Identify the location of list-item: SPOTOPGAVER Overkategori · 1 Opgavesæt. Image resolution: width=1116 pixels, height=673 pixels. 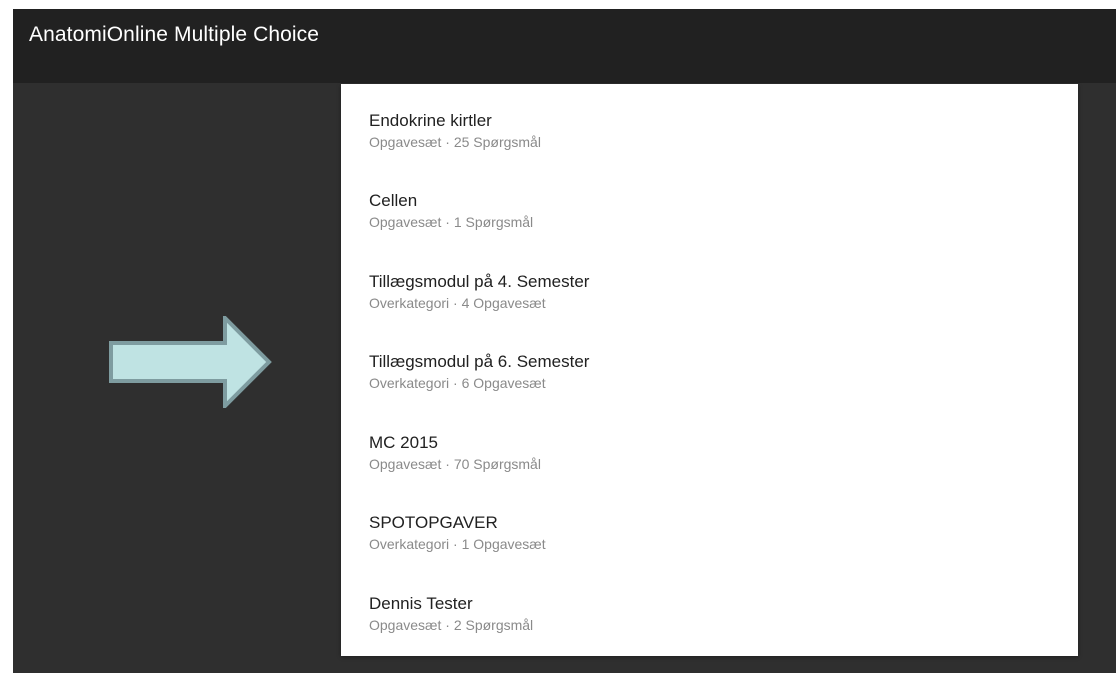
(719, 543).